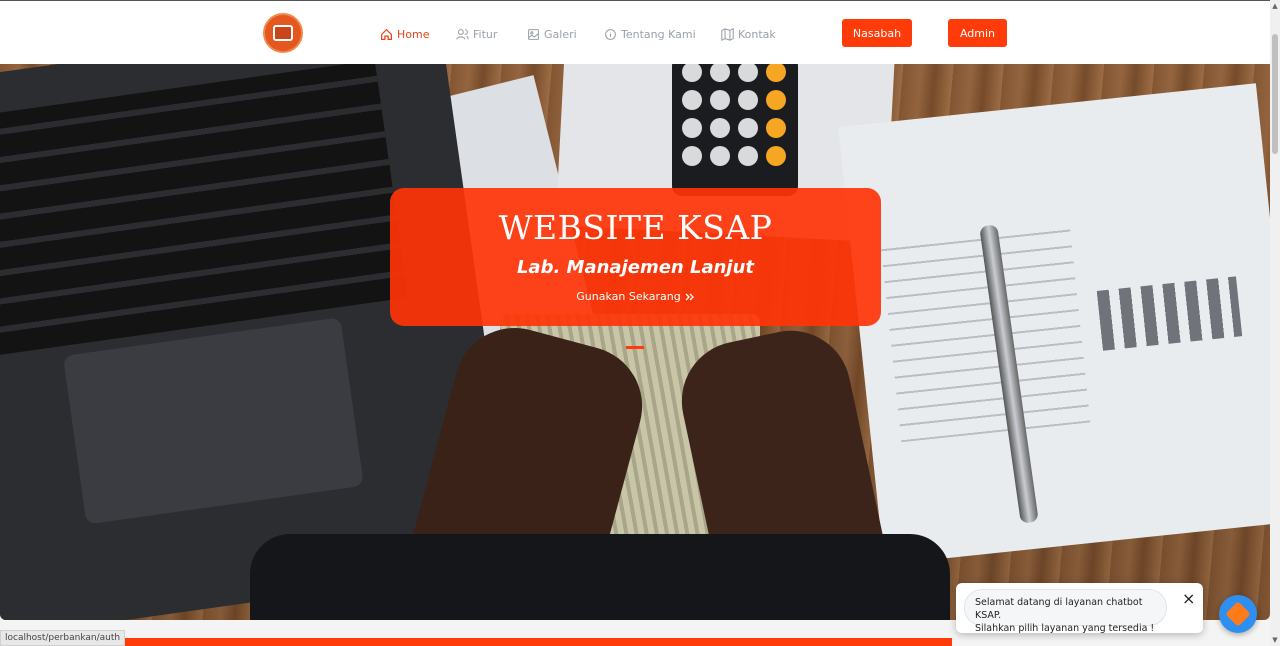 This screenshot has width=1280, height=646. Describe the element at coordinates (462, 34) in the screenshot. I see `users-icon` at that location.